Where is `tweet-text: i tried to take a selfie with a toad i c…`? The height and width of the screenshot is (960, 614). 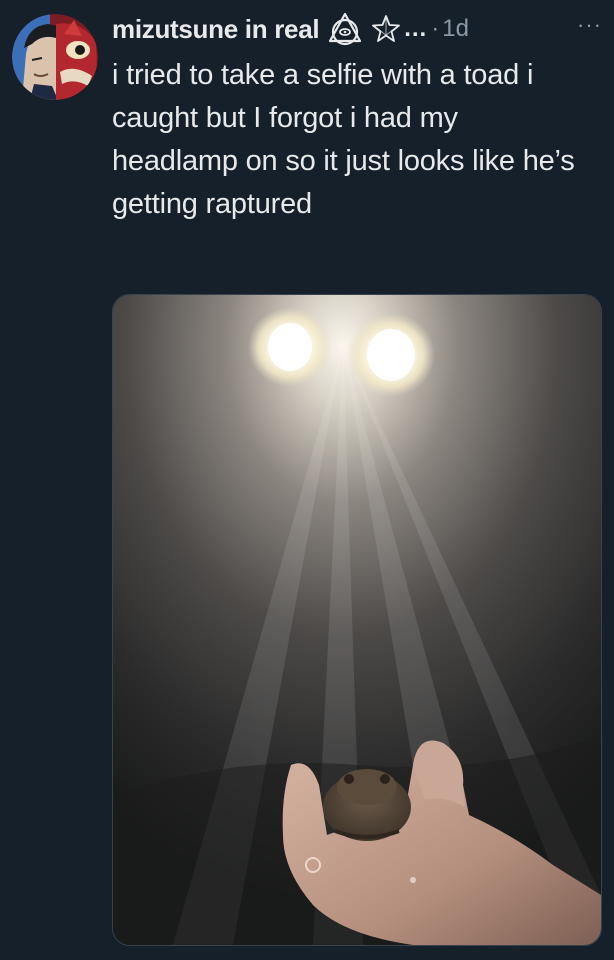 tweet-text: i tried to take a selfie with a toad i c… is located at coordinates (343, 139).